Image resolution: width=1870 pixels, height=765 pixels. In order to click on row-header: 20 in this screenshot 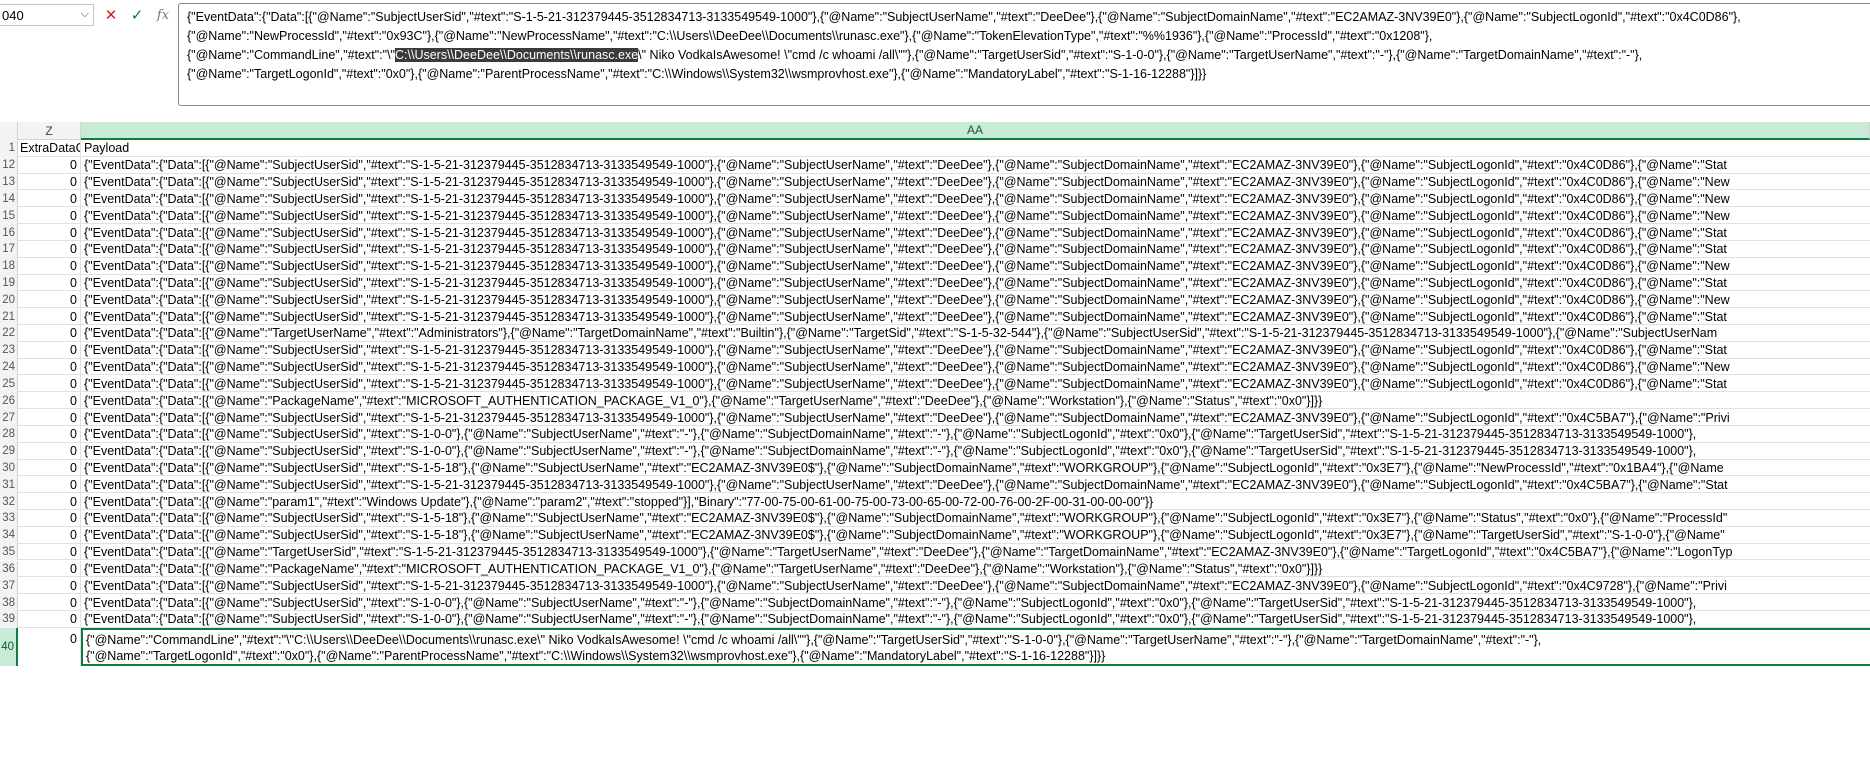, I will do `click(9, 300)`.